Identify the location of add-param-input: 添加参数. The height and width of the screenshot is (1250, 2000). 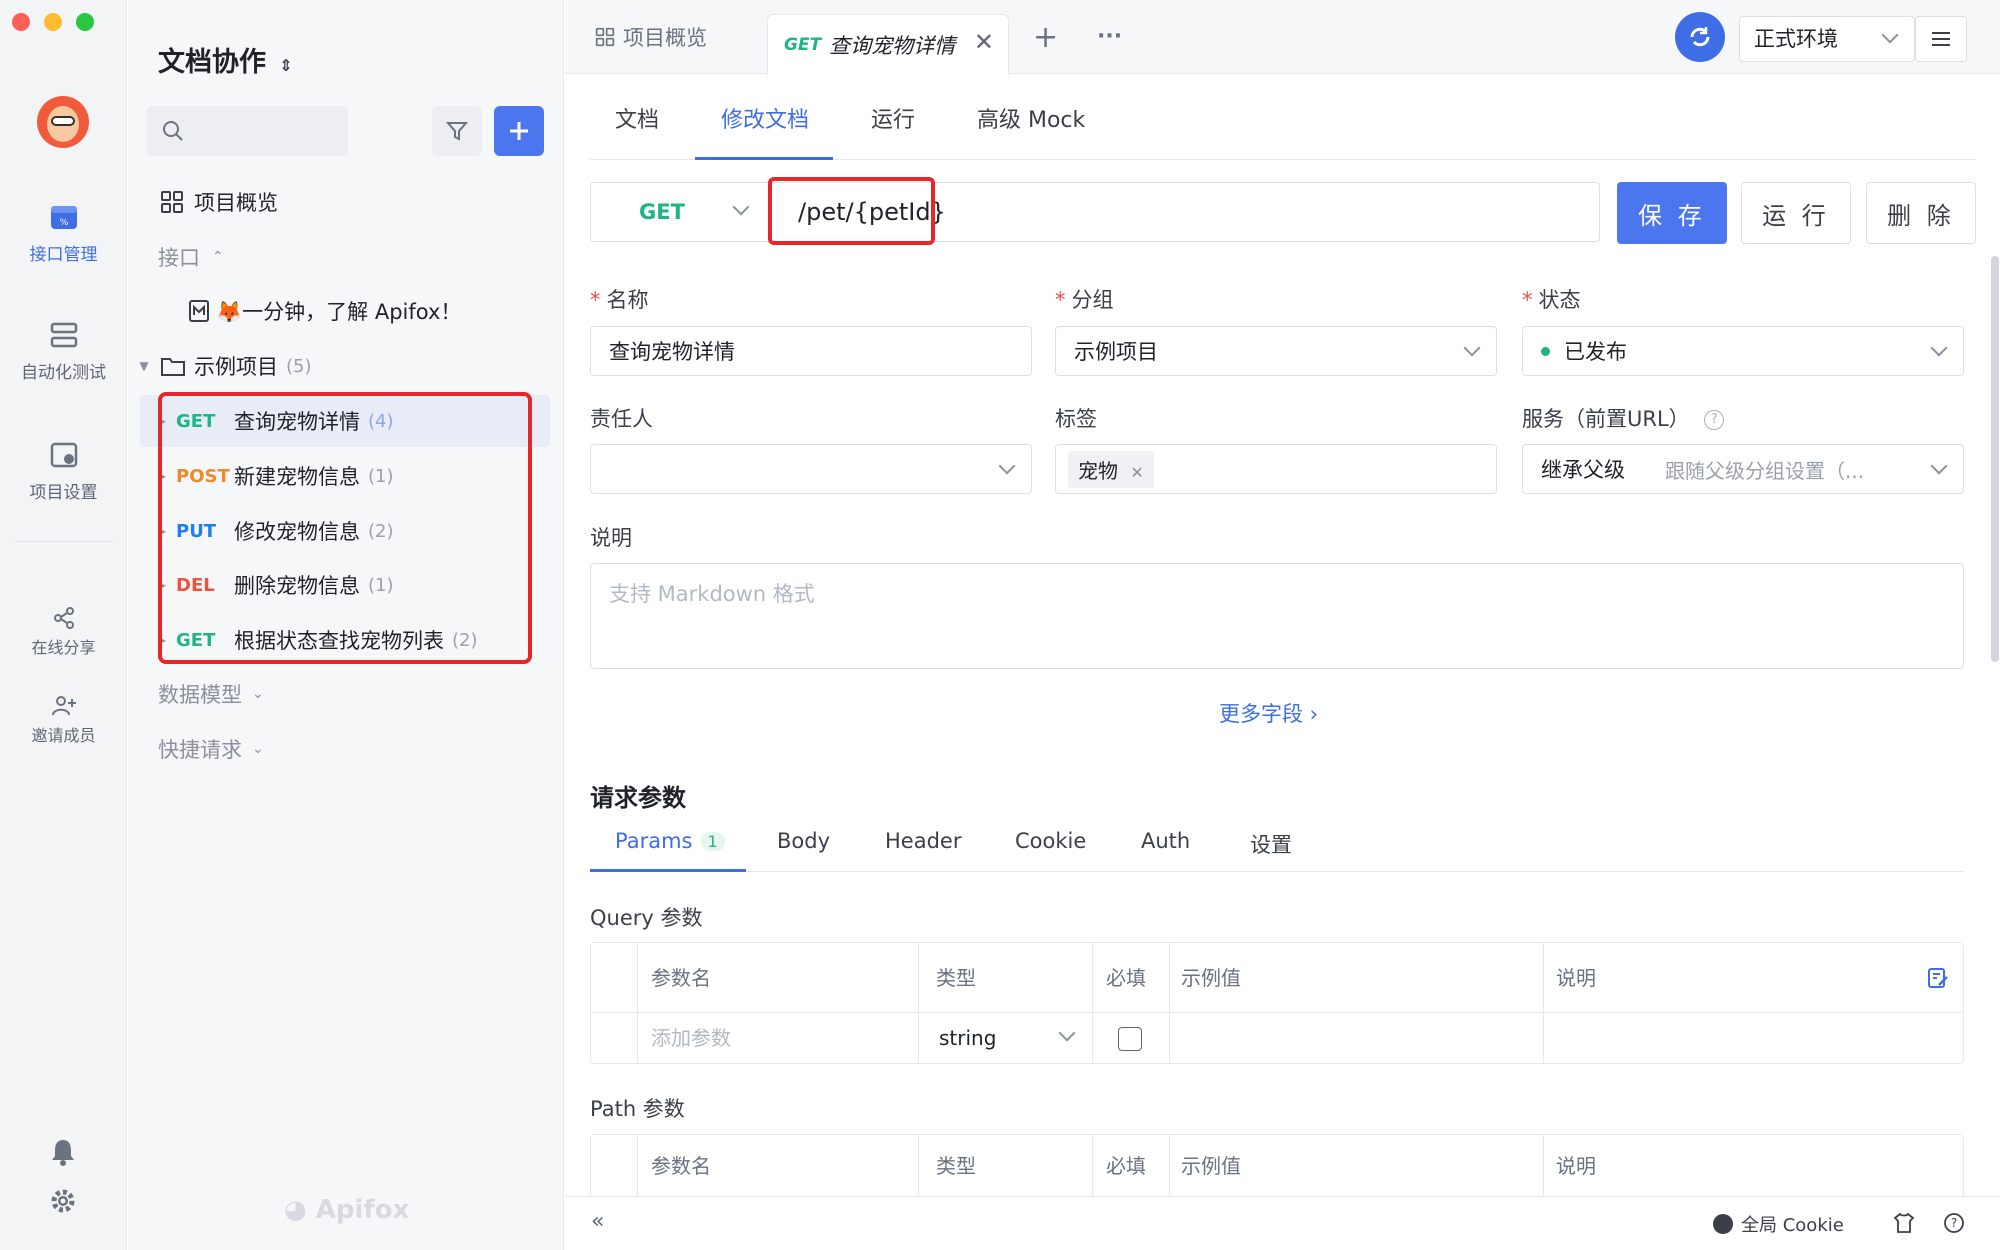
(691, 1038).